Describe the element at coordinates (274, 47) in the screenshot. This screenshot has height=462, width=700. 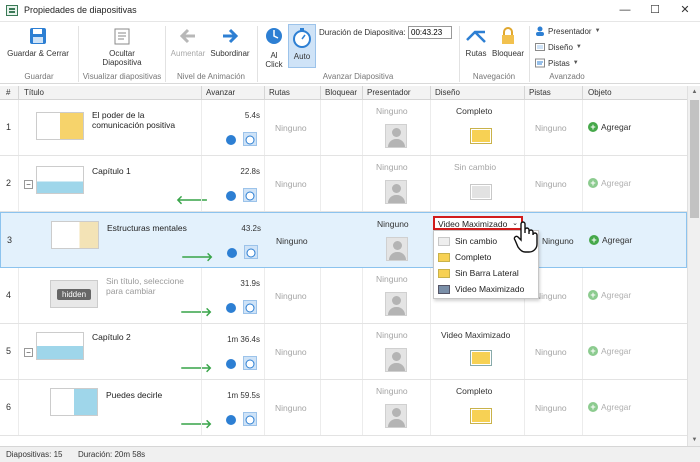
I see `on-click-button: Al Click` at that location.